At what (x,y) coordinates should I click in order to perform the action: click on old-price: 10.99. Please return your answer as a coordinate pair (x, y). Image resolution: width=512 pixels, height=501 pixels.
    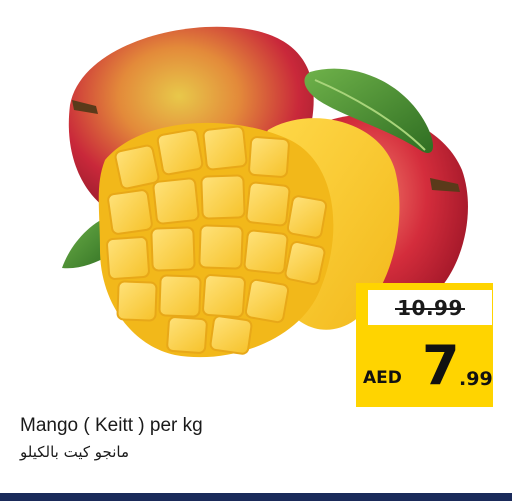
    Looking at the image, I should click on (430, 307).